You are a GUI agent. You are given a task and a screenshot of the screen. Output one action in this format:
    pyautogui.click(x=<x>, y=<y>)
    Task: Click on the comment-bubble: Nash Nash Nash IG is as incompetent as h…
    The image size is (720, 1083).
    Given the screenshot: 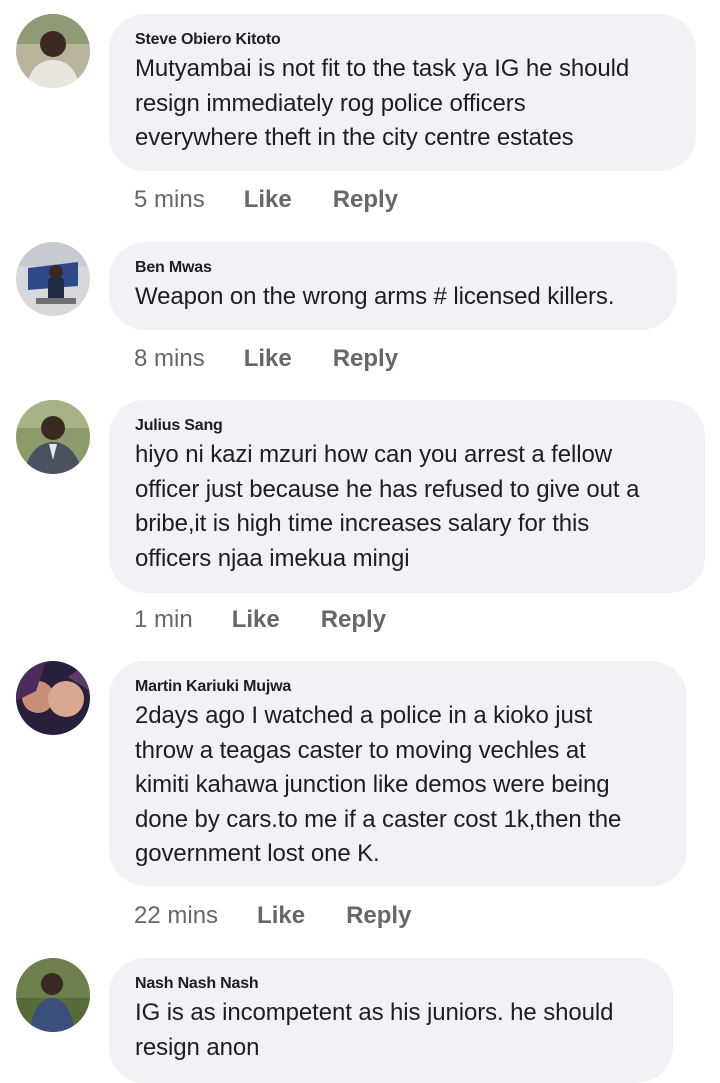 What is the action you would take?
    pyautogui.click(x=391, y=1020)
    